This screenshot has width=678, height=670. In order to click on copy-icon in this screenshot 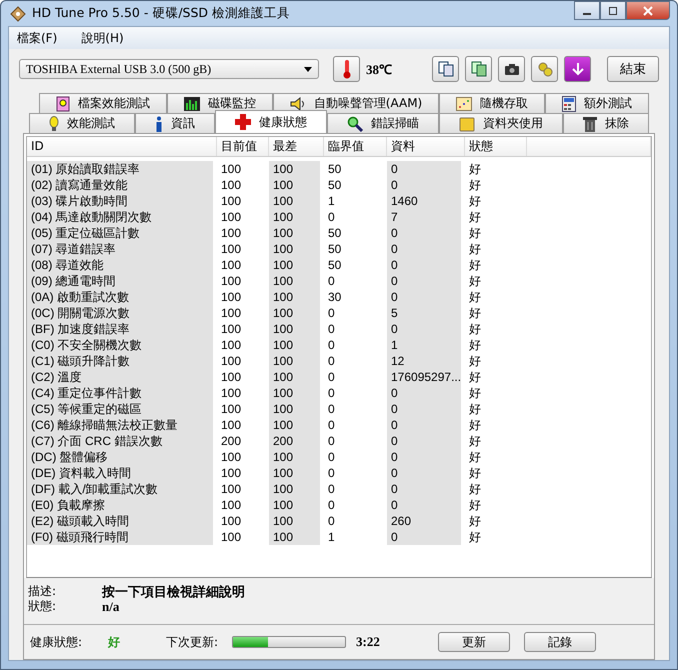, I will do `click(446, 69)`.